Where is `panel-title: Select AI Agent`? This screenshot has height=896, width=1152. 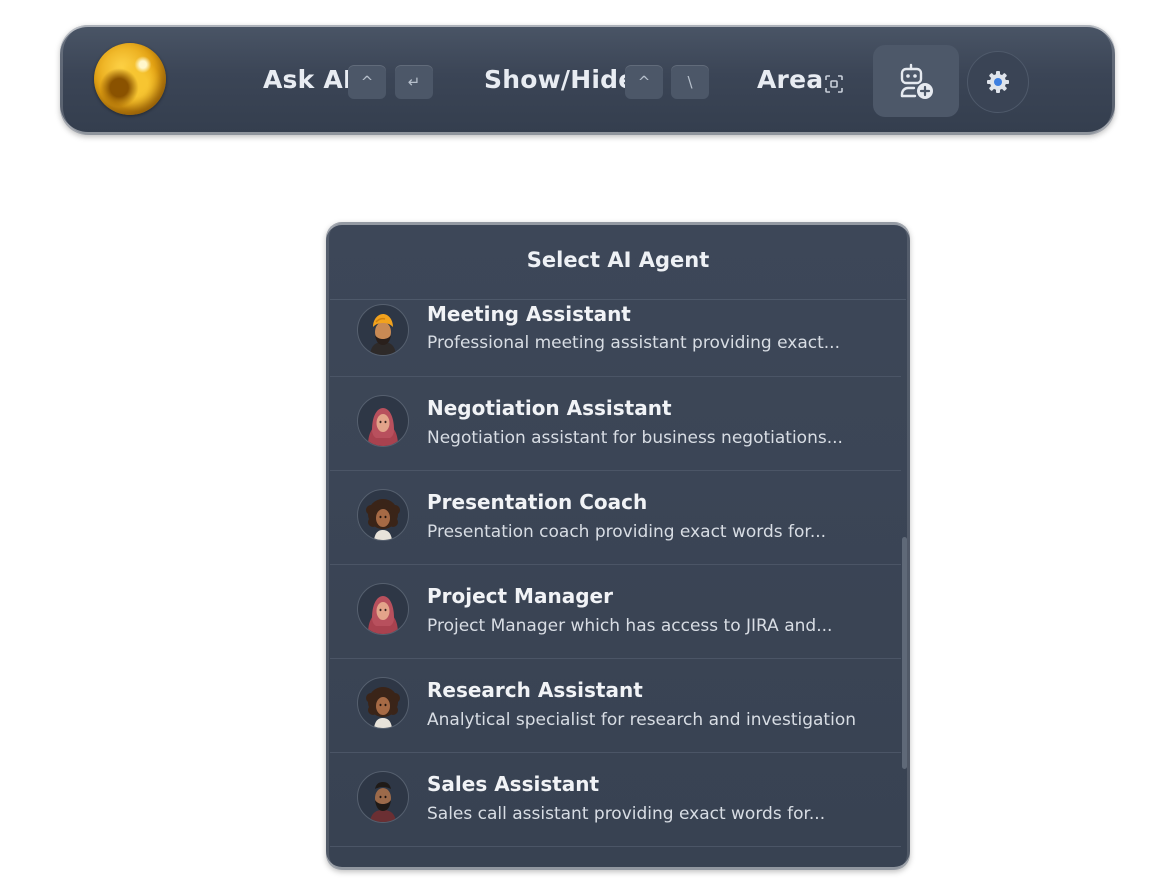
panel-title: Select AI Agent is located at coordinates (618, 260).